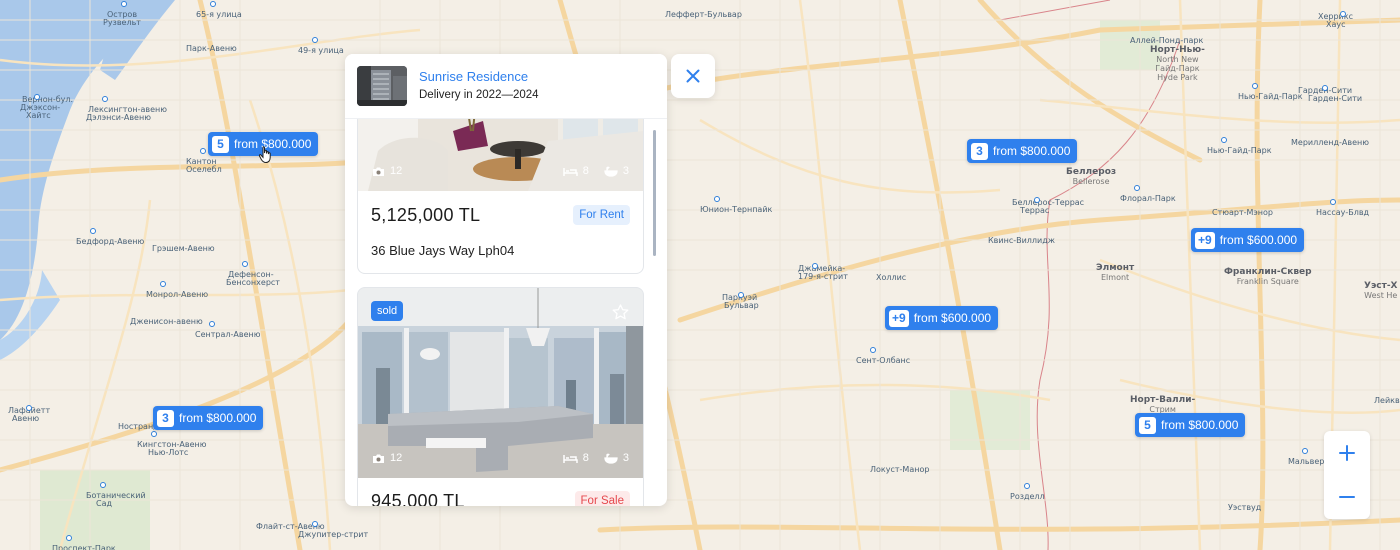 The height and width of the screenshot is (550, 1400). What do you see at coordinates (625, 458) in the screenshot?
I see `bath-count: 3` at bounding box center [625, 458].